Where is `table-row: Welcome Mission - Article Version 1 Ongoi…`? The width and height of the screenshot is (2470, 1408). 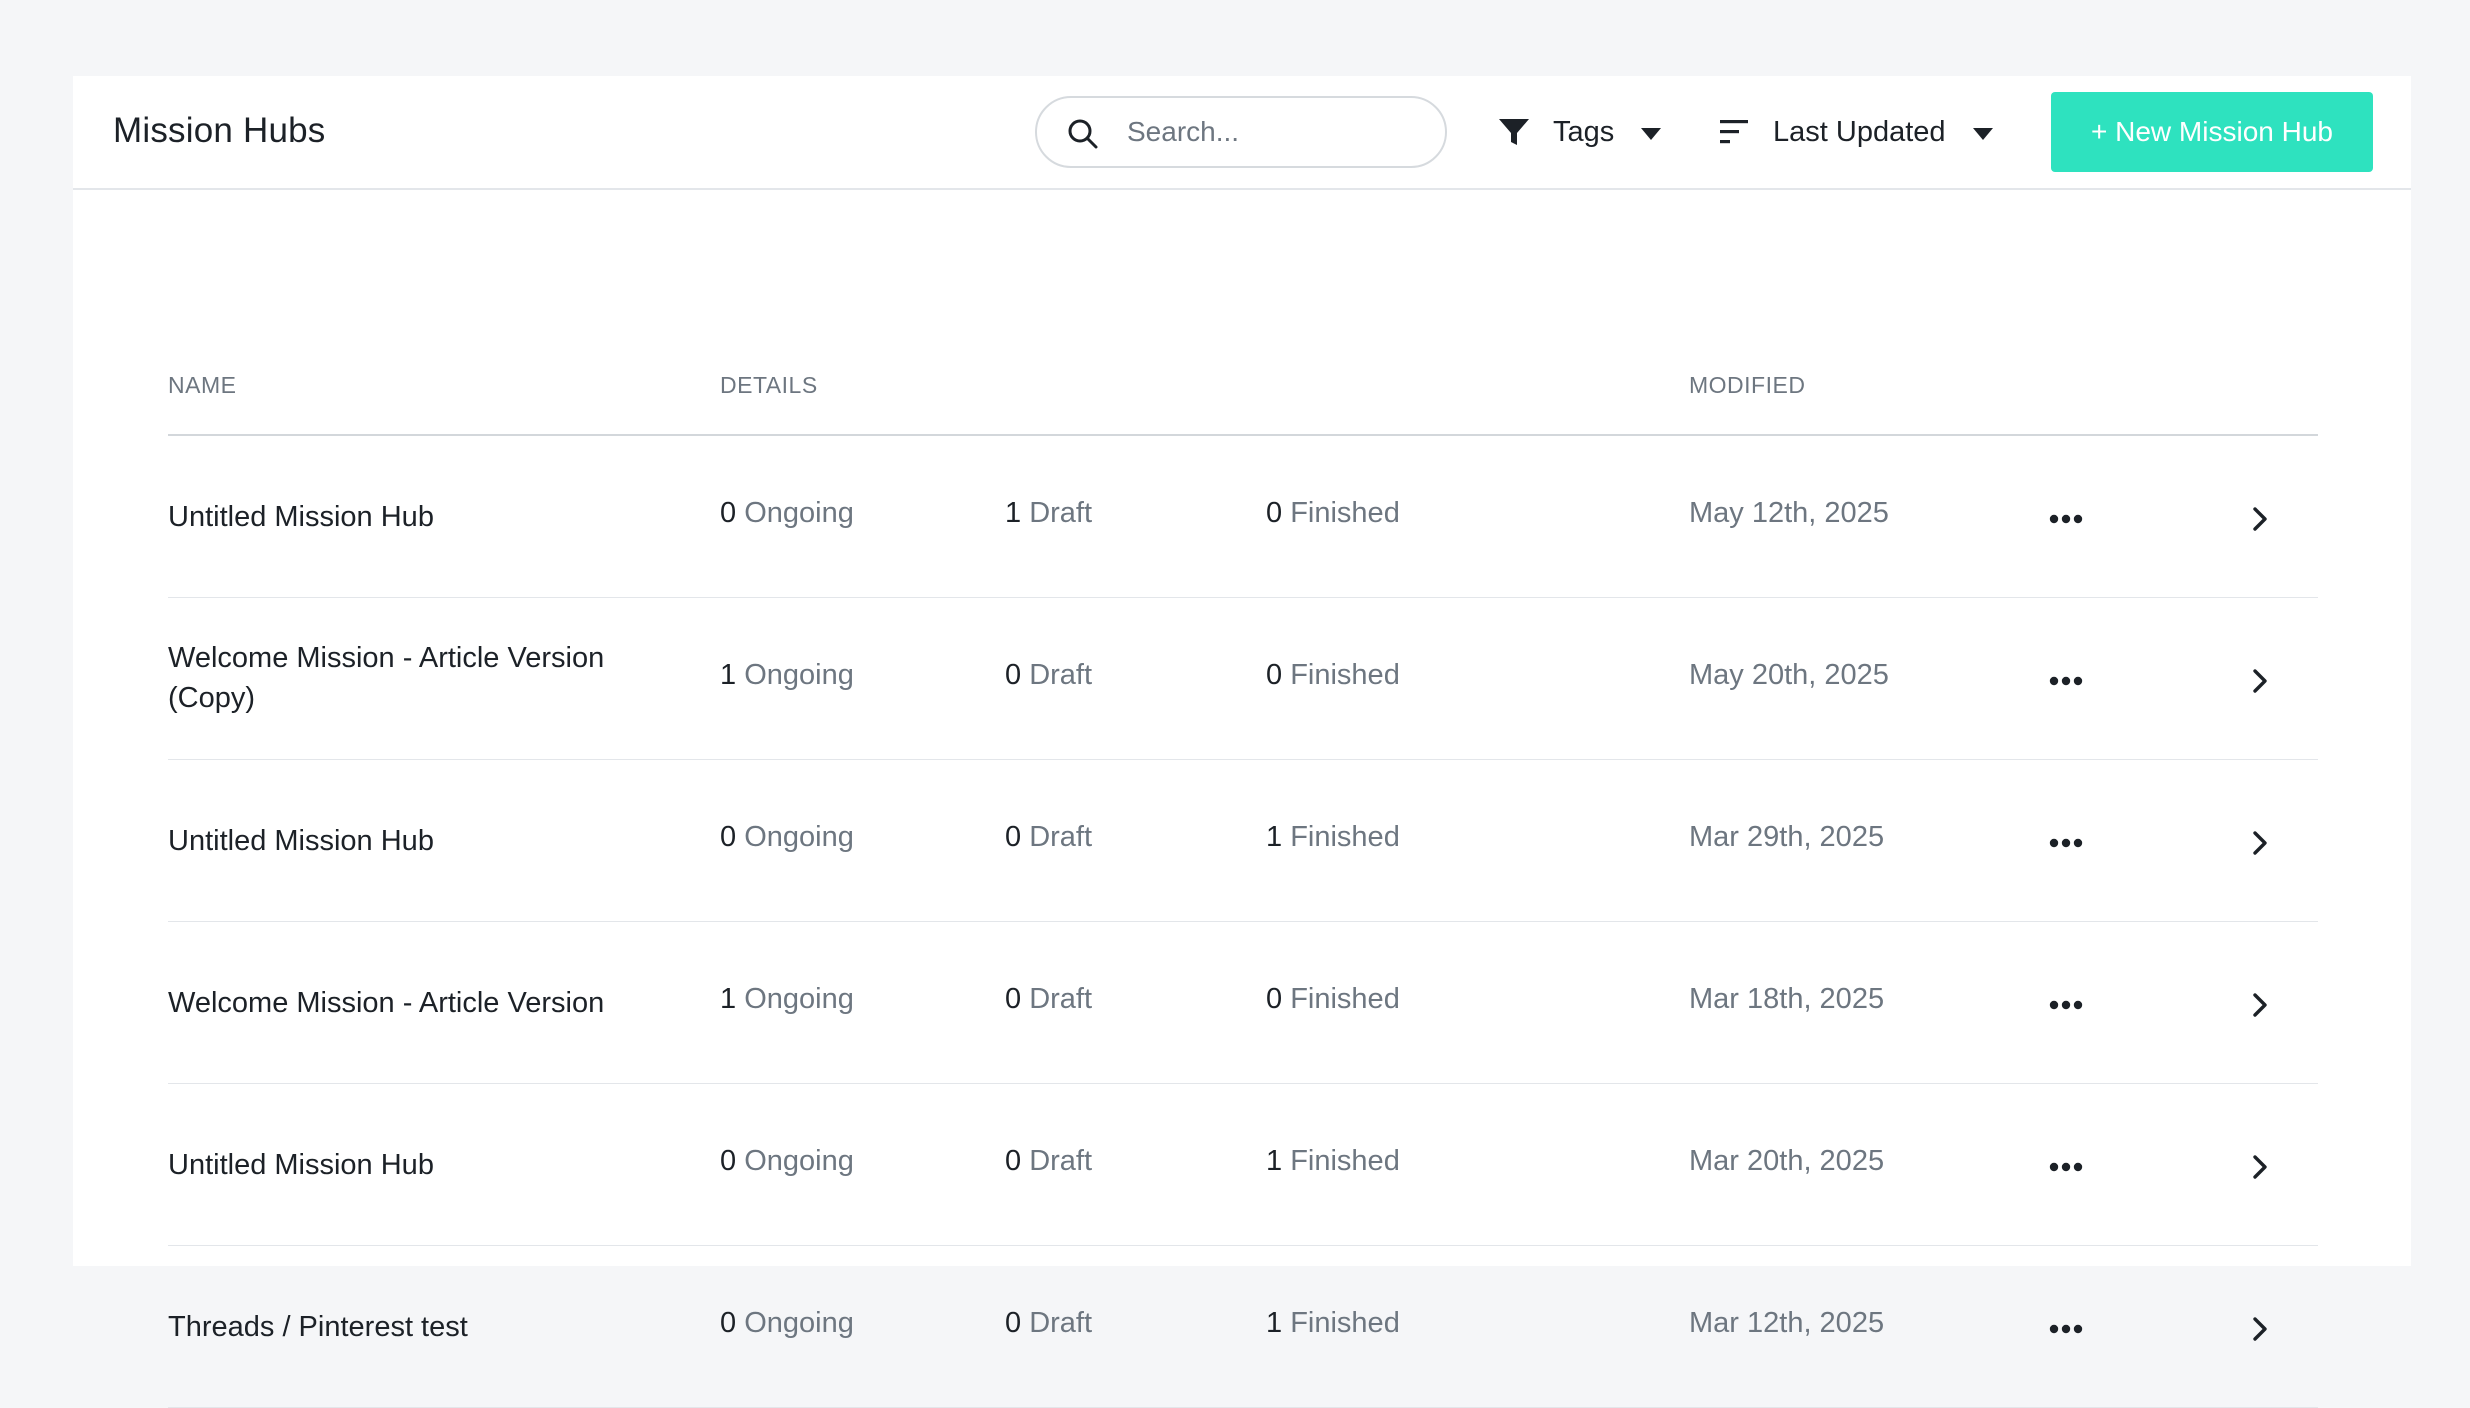 table-row: Welcome Mission - Article Version 1 Ongoi… is located at coordinates (1243, 1003).